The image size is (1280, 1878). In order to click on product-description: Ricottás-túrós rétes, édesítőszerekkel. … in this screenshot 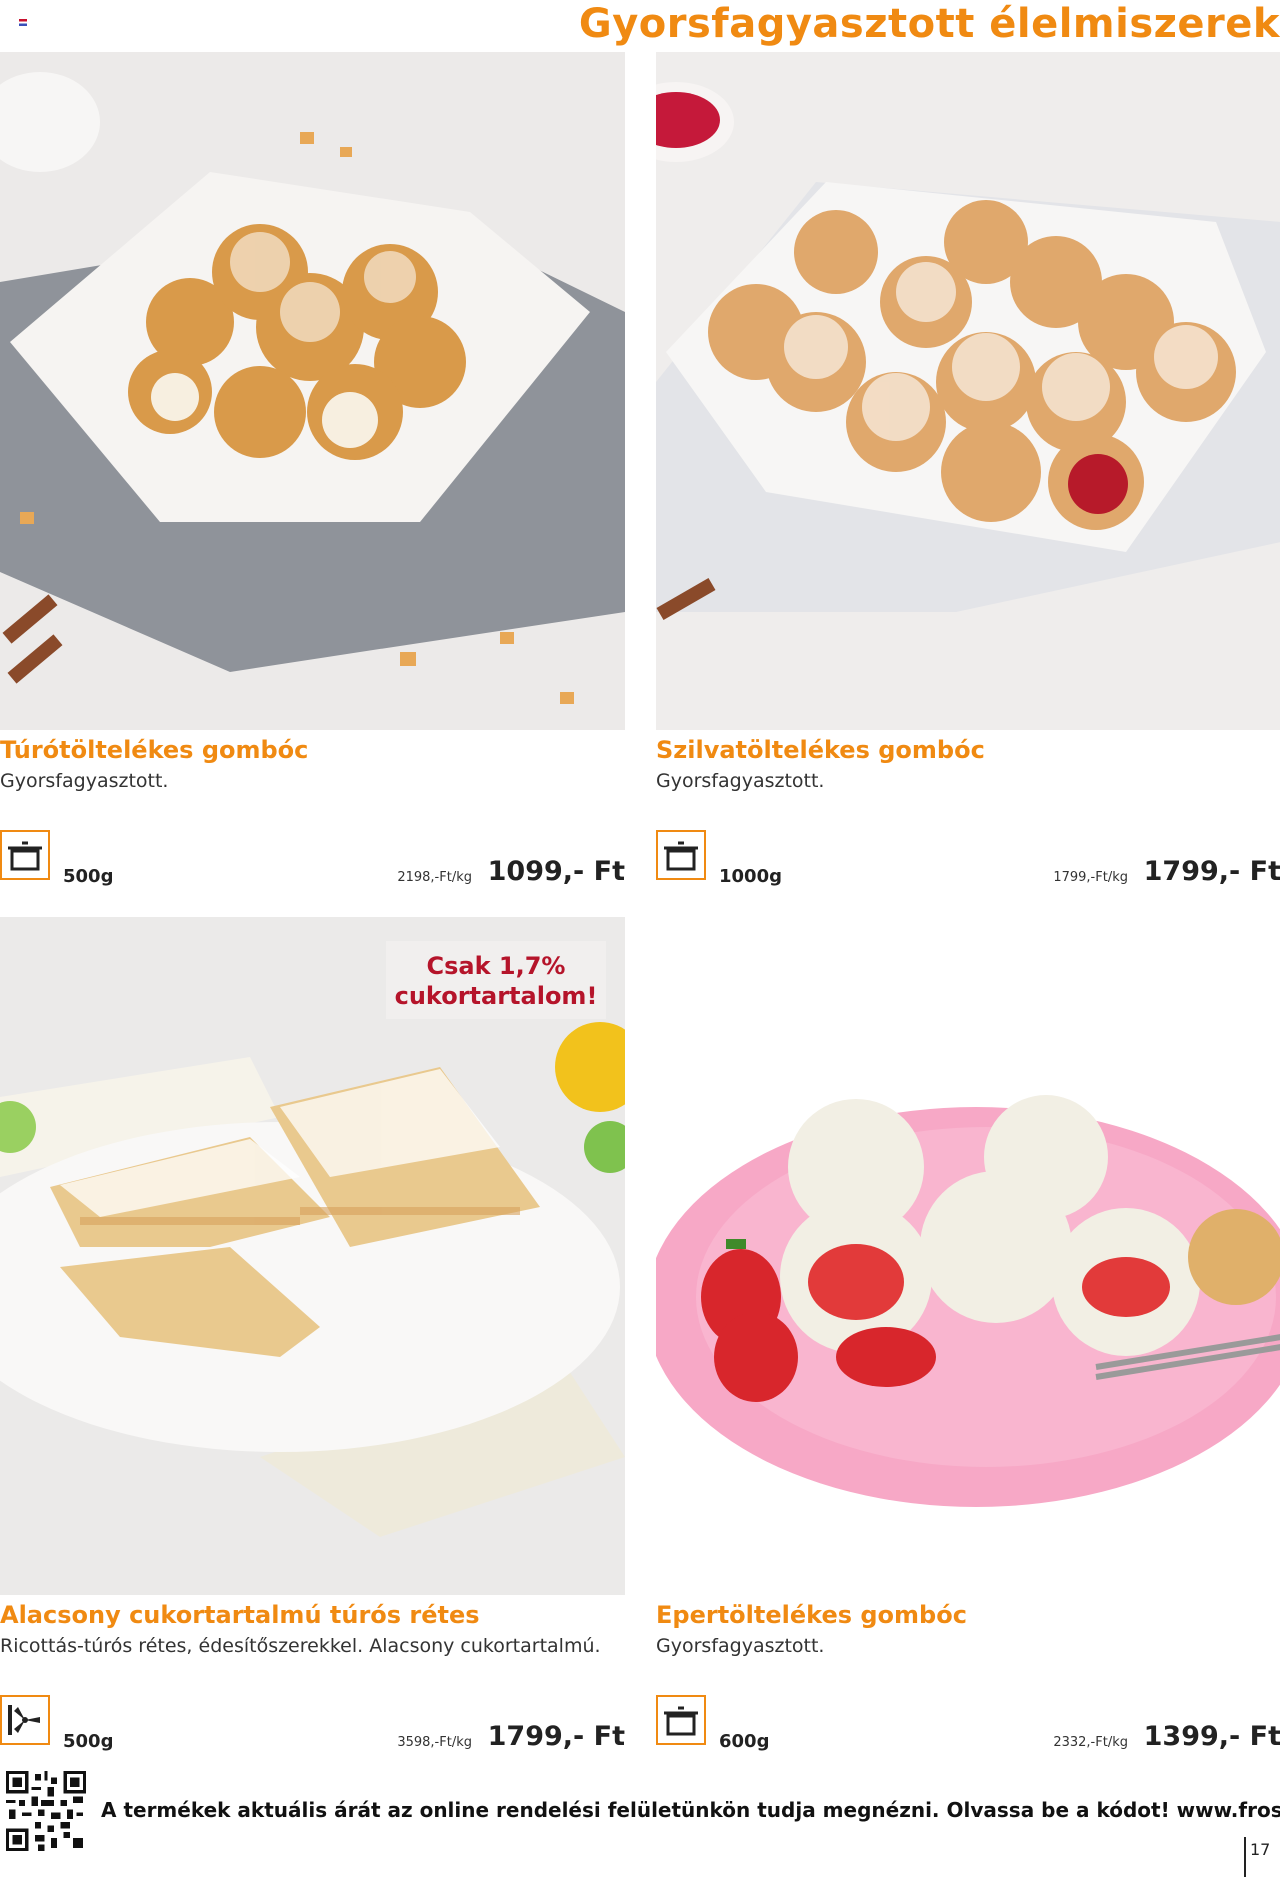, I will do `click(300, 1646)`.